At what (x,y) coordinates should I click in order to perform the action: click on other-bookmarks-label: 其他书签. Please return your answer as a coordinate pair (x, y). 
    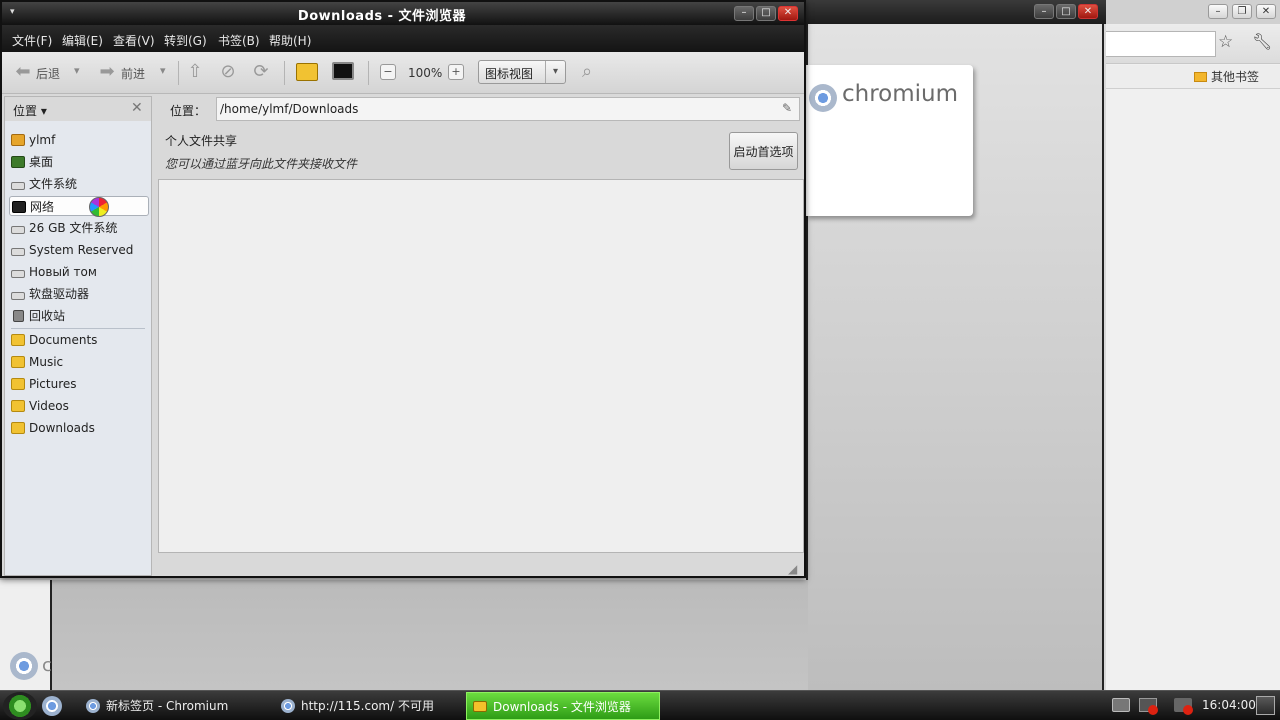
    Looking at the image, I should click on (1235, 77).